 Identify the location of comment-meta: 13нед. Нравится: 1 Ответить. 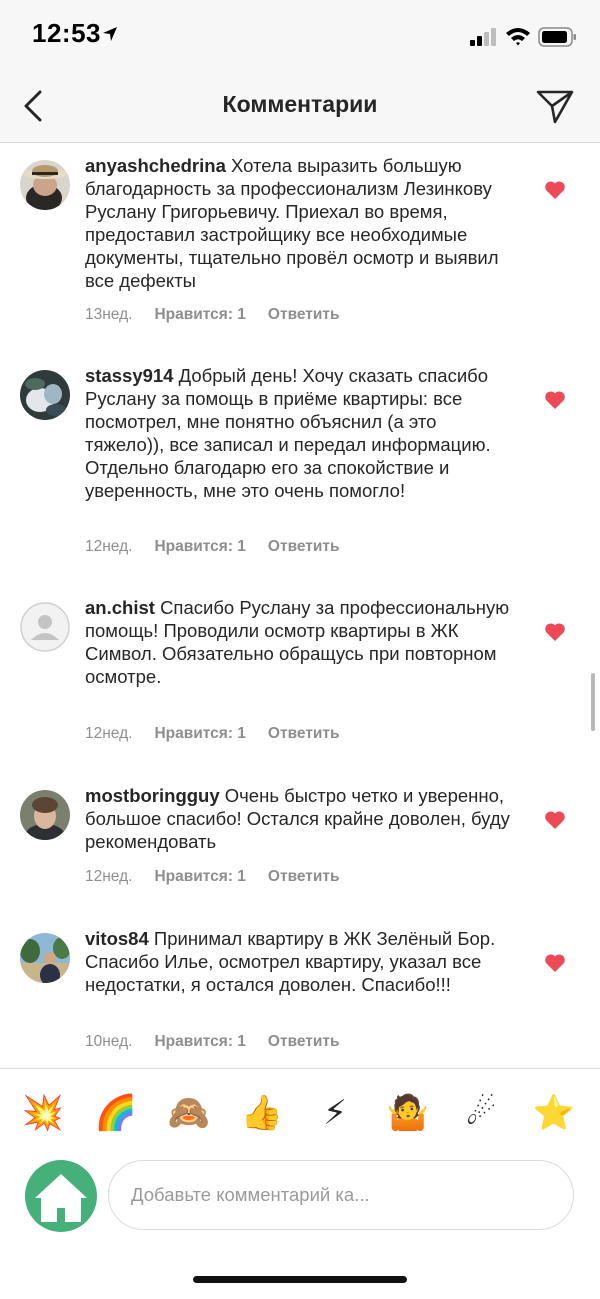
(223, 315).